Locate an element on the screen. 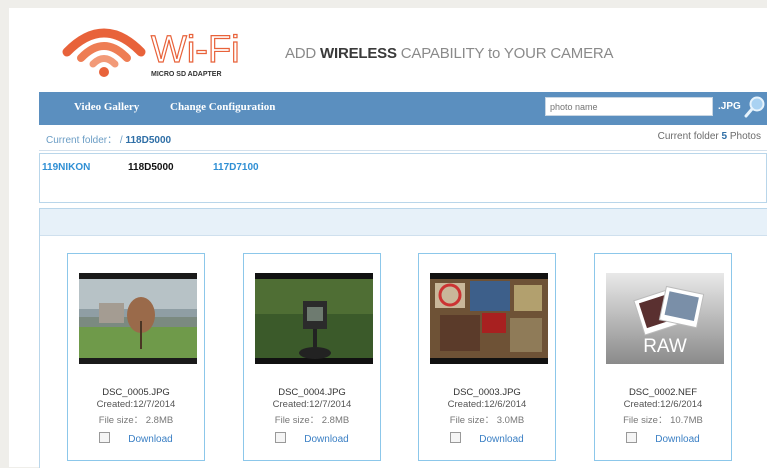  photo-filename: DSC_0004.JPG is located at coordinates (312, 392).